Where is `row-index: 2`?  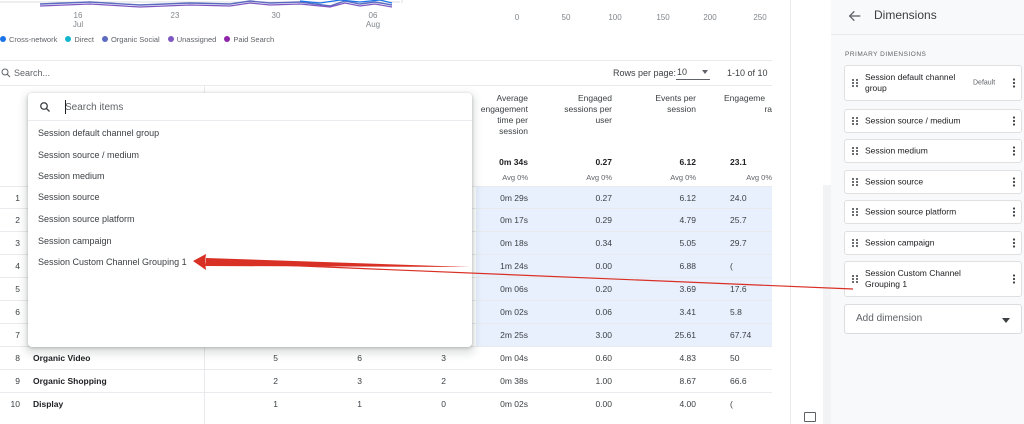 row-index: 2 is located at coordinates (17, 220).